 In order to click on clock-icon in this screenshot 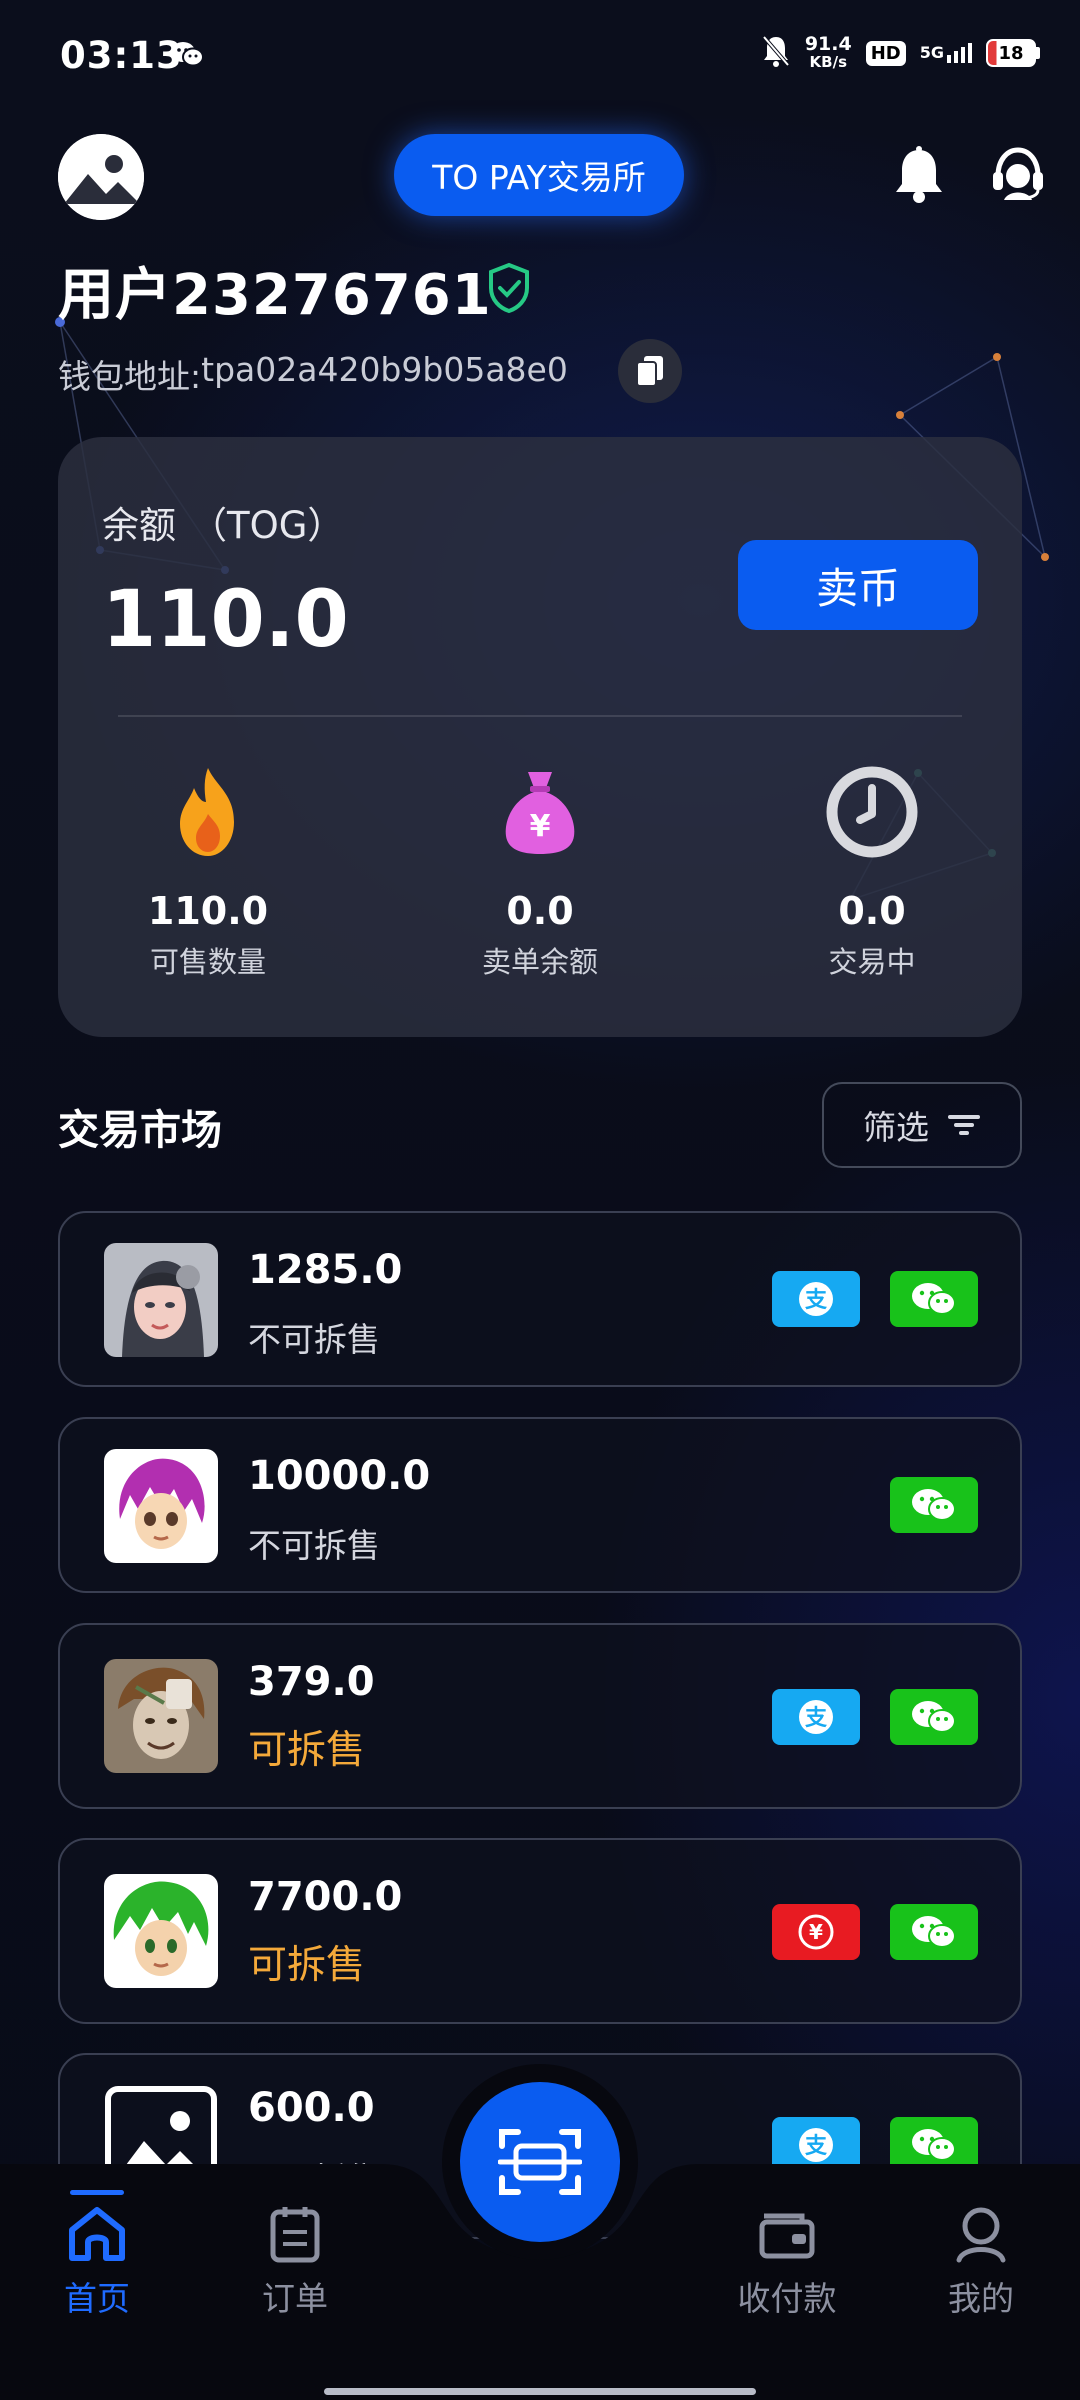, I will do `click(872, 812)`.